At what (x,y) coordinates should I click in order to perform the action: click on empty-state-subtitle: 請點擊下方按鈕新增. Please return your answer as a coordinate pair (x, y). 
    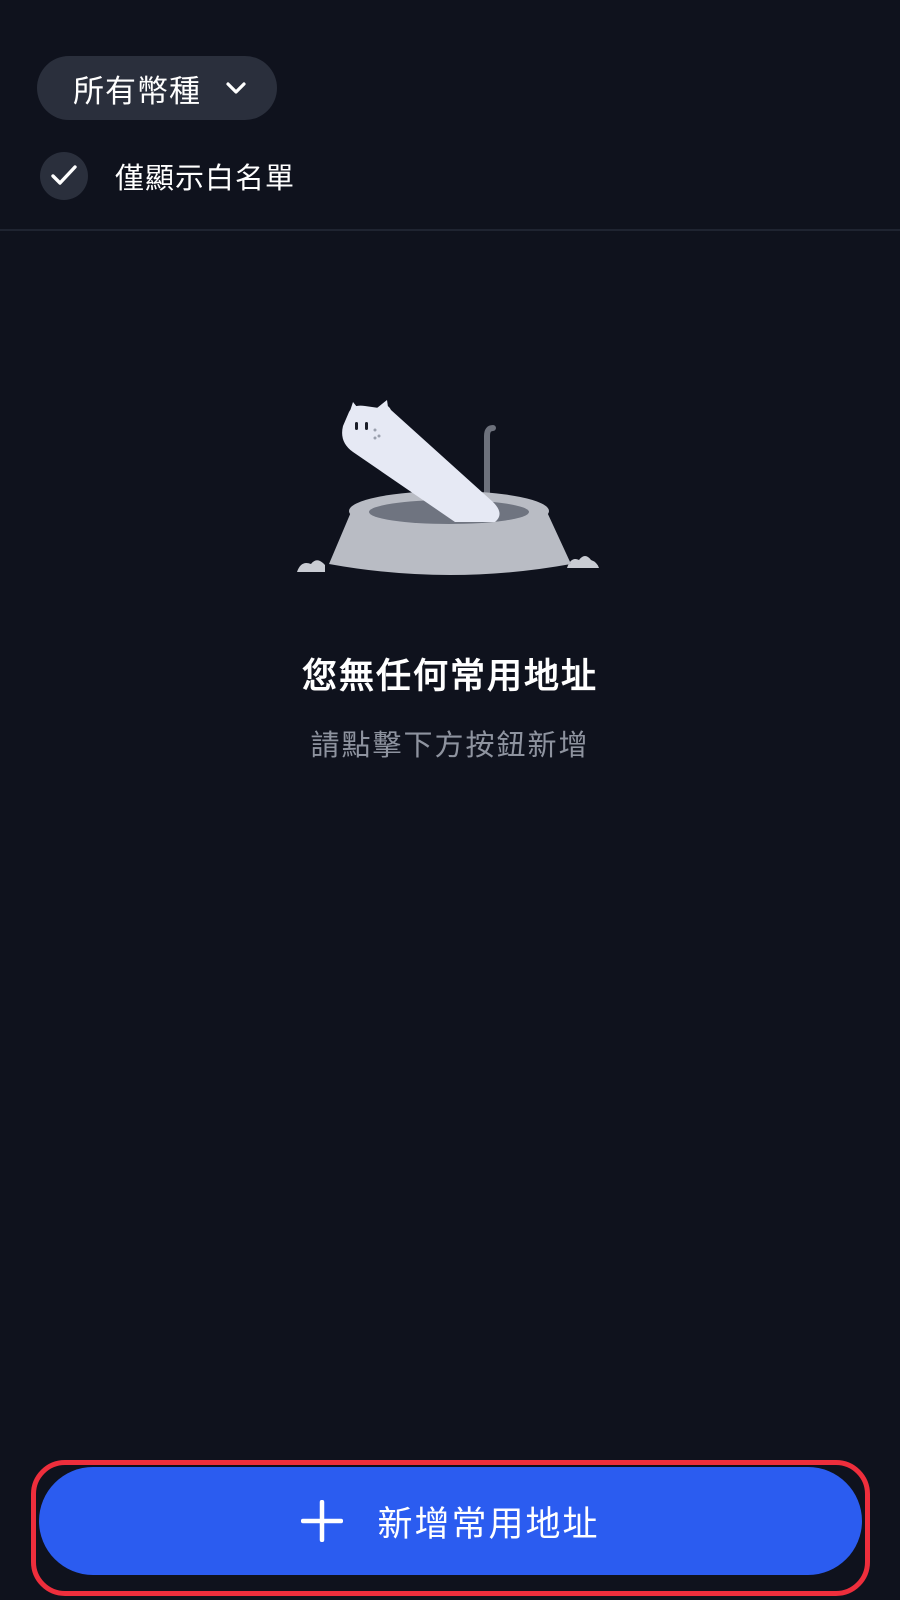
    Looking at the image, I should click on (450, 745).